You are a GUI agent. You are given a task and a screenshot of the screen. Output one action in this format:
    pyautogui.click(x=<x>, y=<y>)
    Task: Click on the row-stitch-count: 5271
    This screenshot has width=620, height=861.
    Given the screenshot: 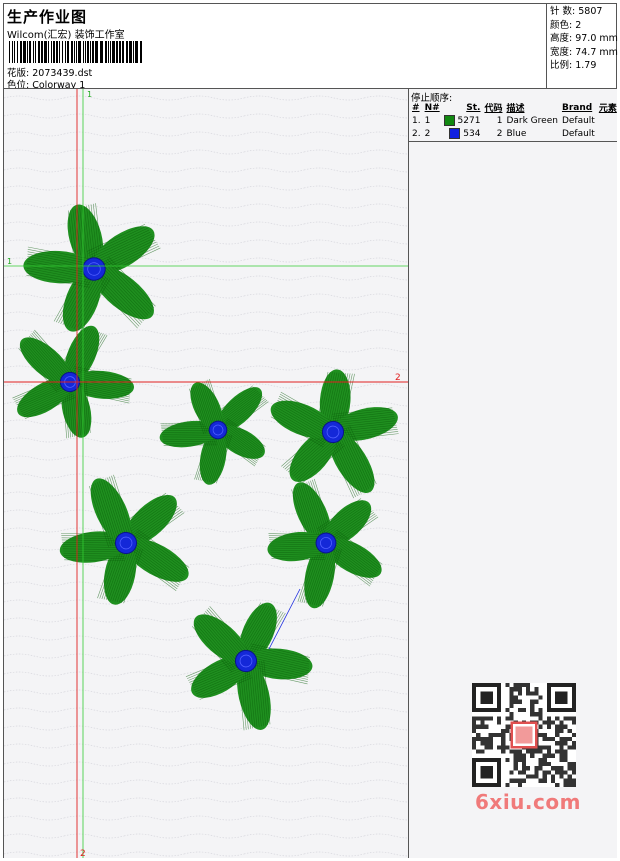 What is the action you would take?
    pyautogui.click(x=469, y=121)
    